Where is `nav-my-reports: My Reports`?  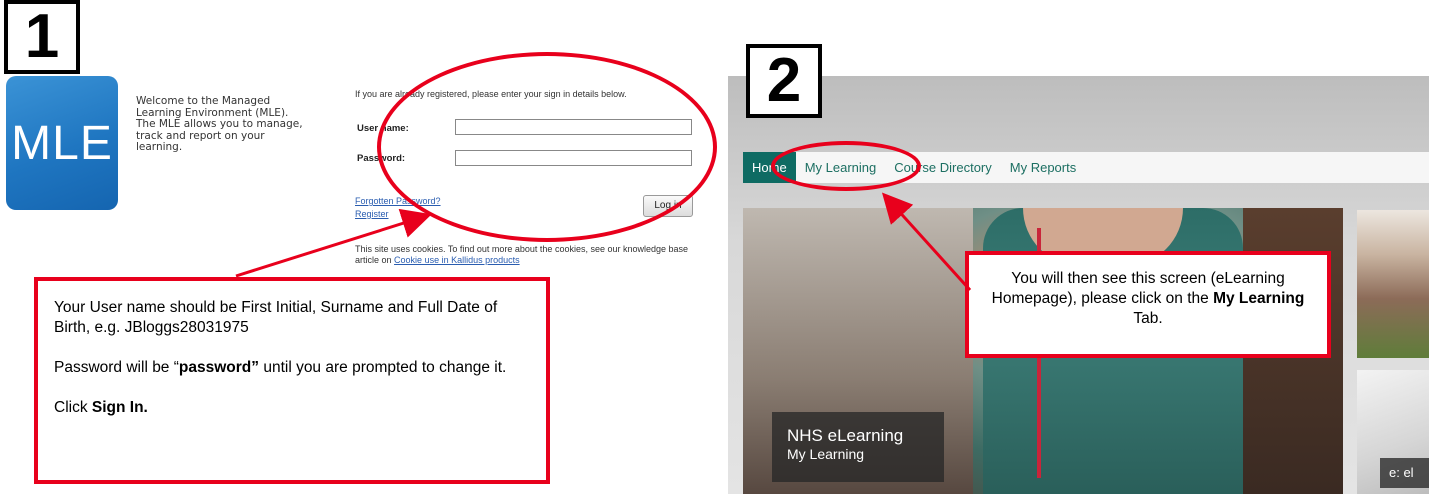 nav-my-reports: My Reports is located at coordinates (1043, 167).